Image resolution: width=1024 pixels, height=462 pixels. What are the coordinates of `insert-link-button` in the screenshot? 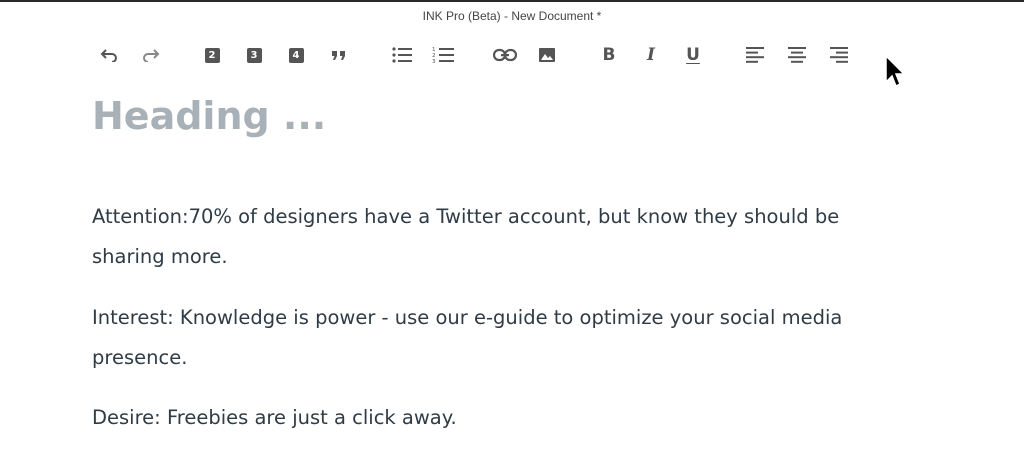 It's located at (505, 55).